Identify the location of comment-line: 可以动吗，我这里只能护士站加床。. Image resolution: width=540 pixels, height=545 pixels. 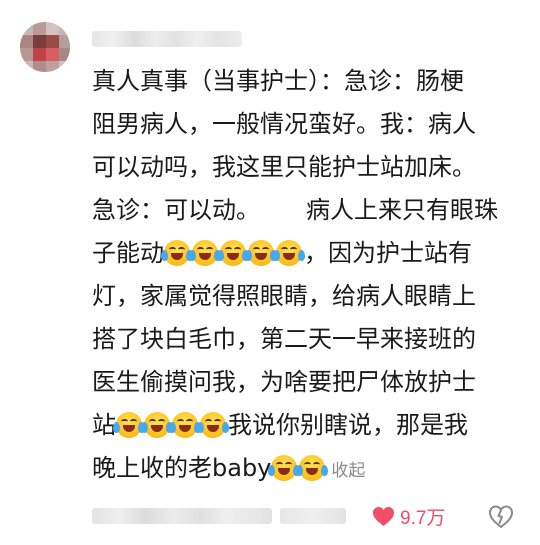
(284, 167).